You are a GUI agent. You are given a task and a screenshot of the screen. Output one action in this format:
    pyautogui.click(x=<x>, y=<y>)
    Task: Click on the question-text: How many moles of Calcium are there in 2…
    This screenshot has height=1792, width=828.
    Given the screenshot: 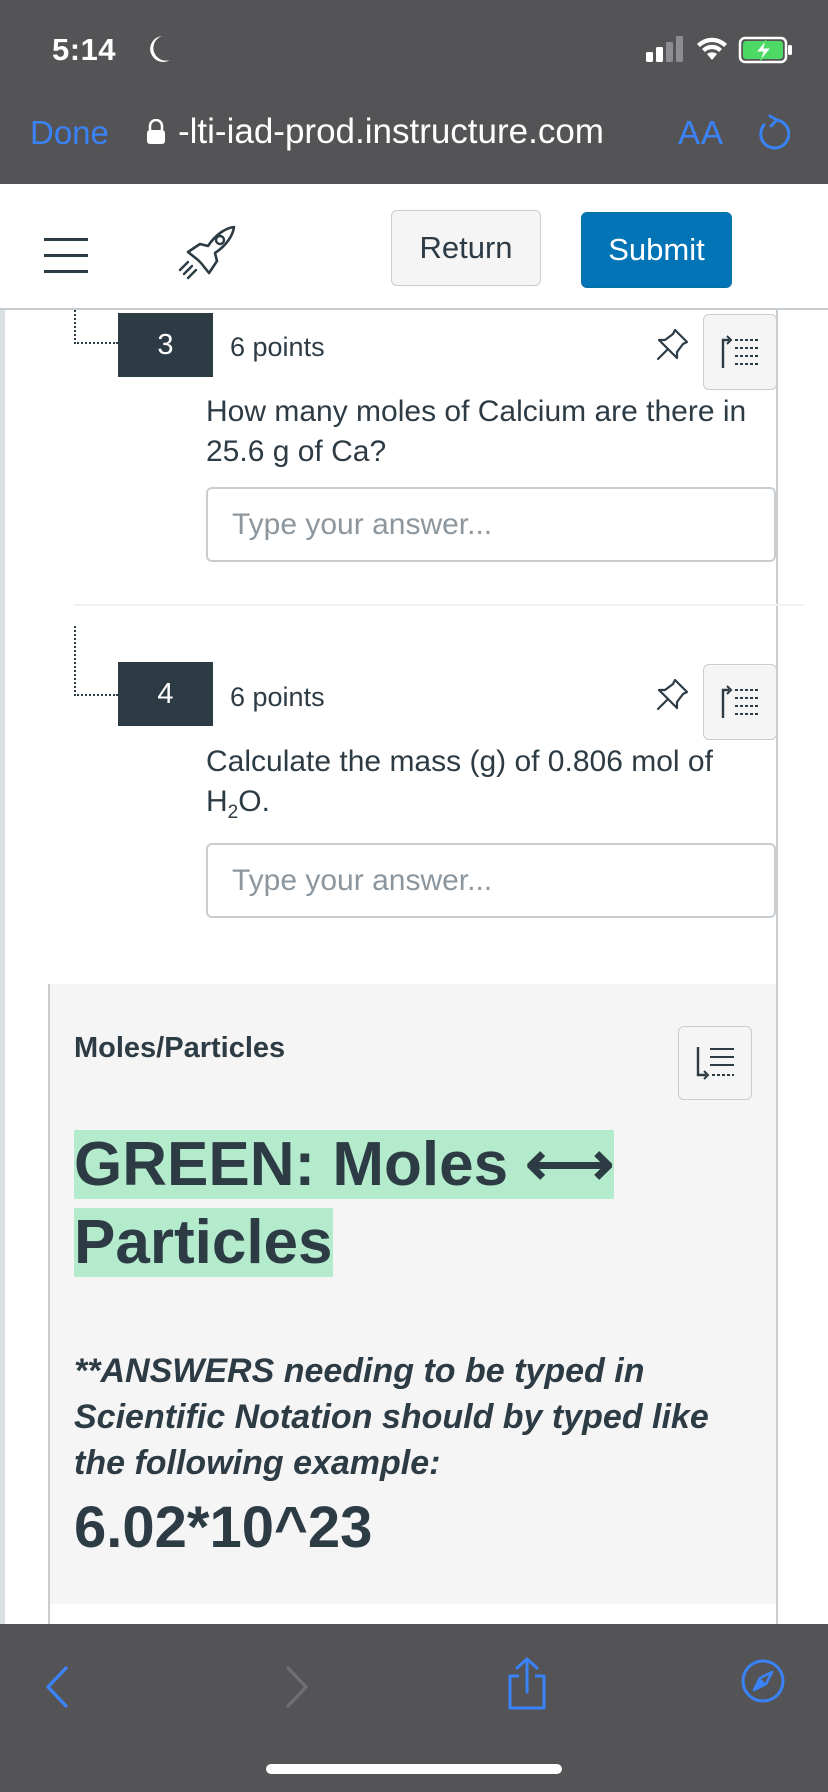 What is the action you would take?
    pyautogui.click(x=476, y=431)
    